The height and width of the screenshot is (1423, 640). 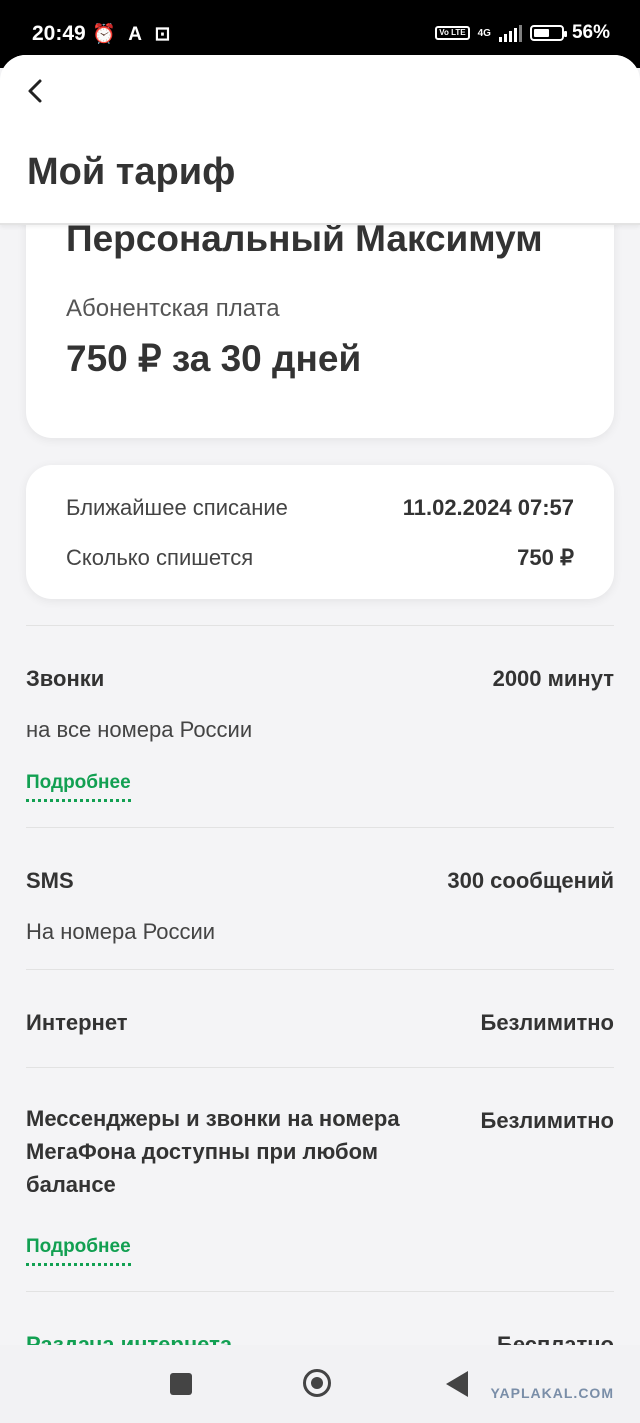 What do you see at coordinates (484, 33) in the screenshot?
I see `network-type: 4G` at bounding box center [484, 33].